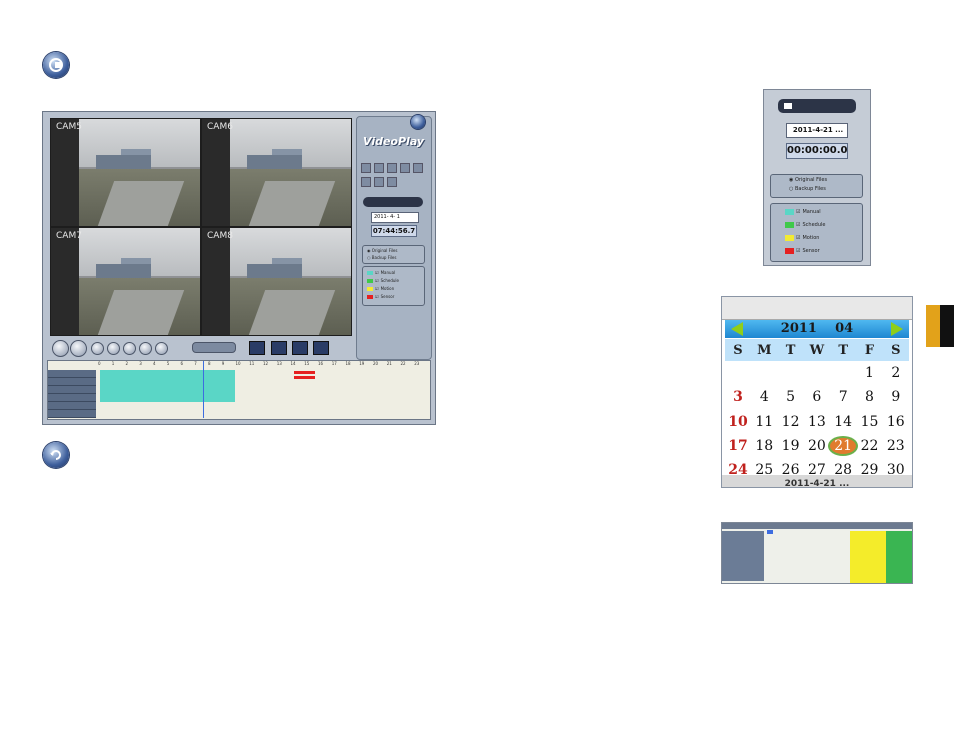  Describe the element at coordinates (201, 227) in the screenshot. I see `video-grid: CAM5 CAM6 CAM7 CAM8` at that location.